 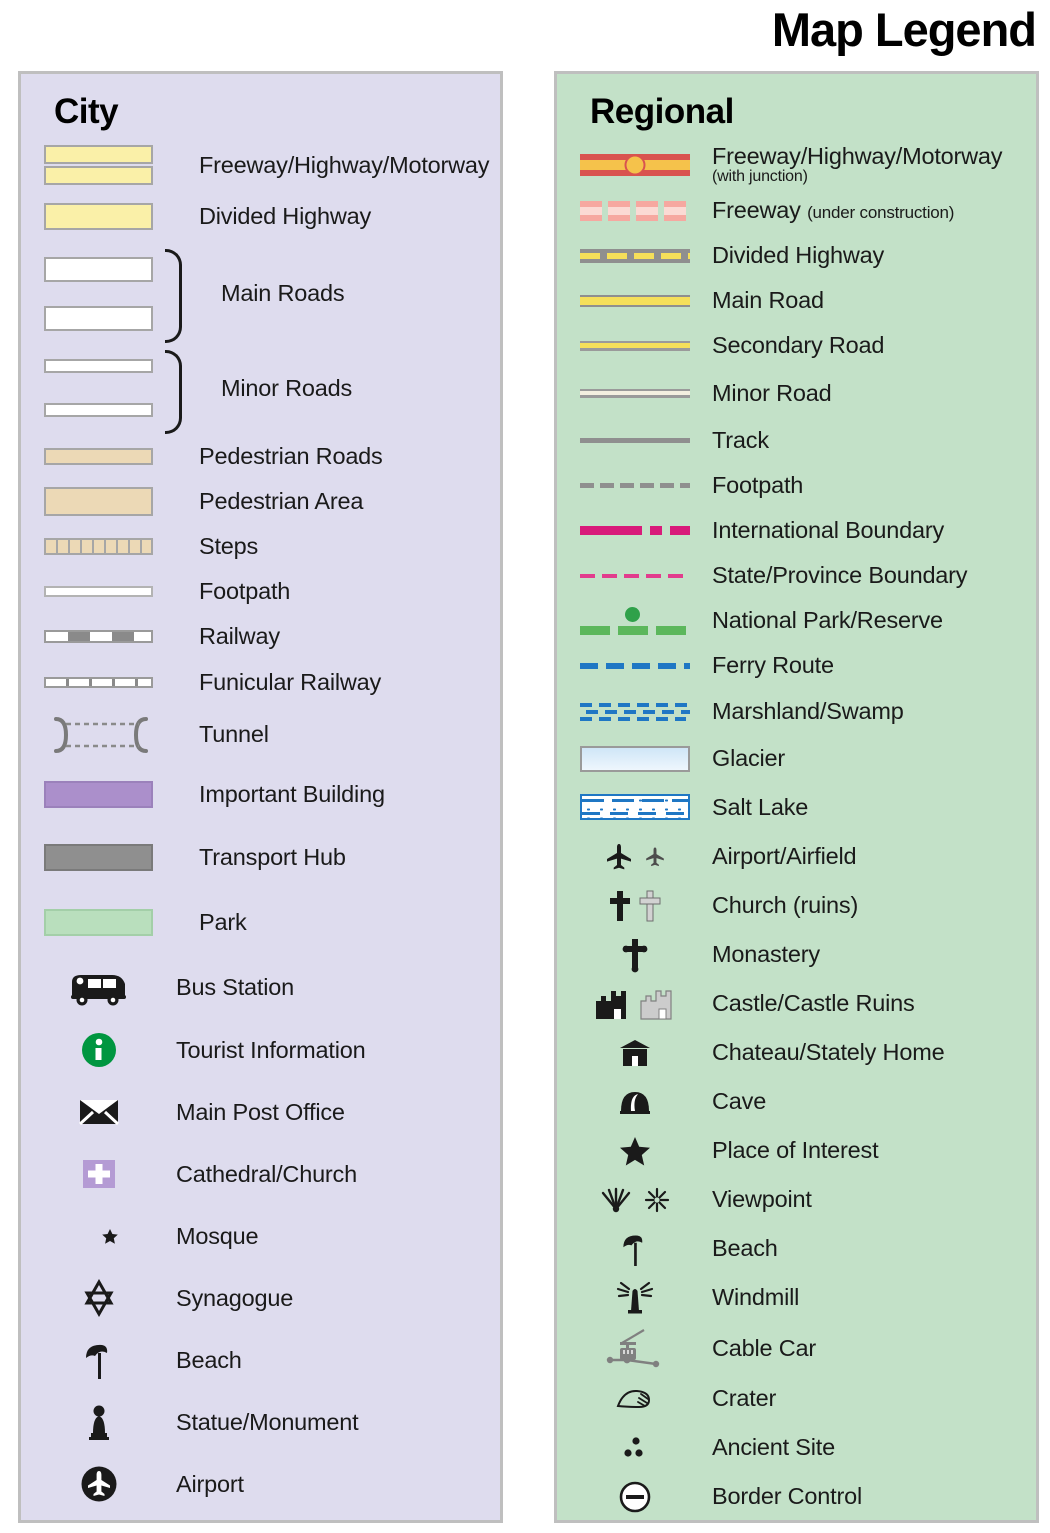 What do you see at coordinates (634, 1399) in the screenshot?
I see `crater-icon` at bounding box center [634, 1399].